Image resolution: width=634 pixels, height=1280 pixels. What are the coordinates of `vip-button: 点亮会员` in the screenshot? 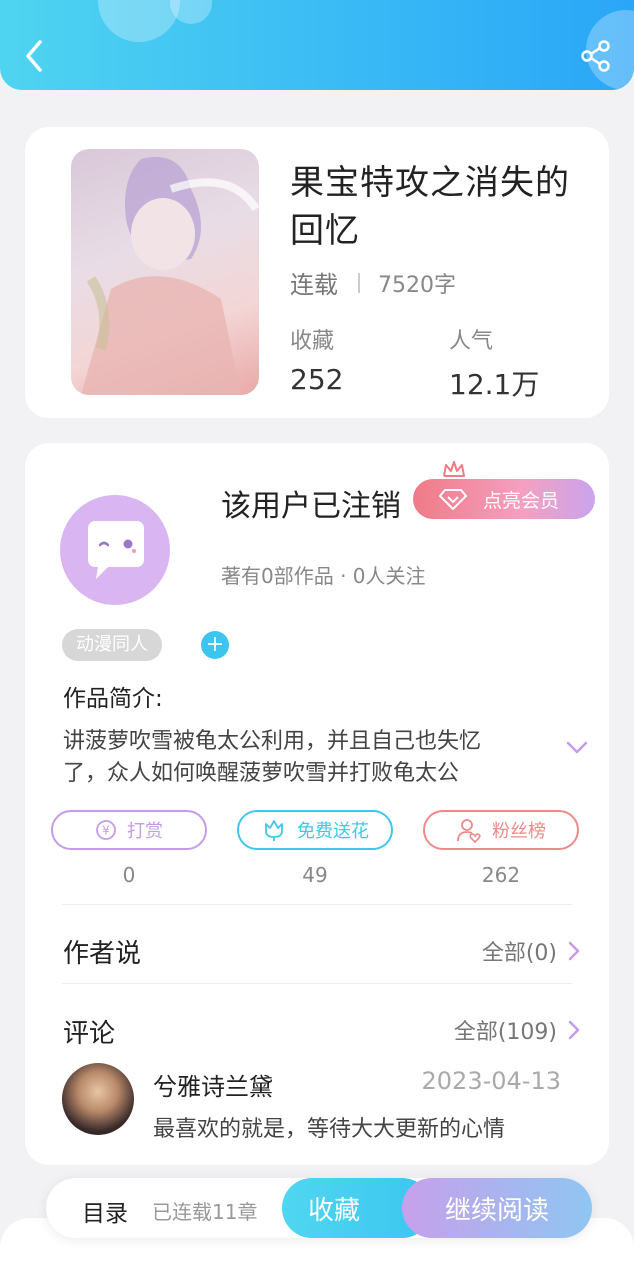 It's located at (504, 499).